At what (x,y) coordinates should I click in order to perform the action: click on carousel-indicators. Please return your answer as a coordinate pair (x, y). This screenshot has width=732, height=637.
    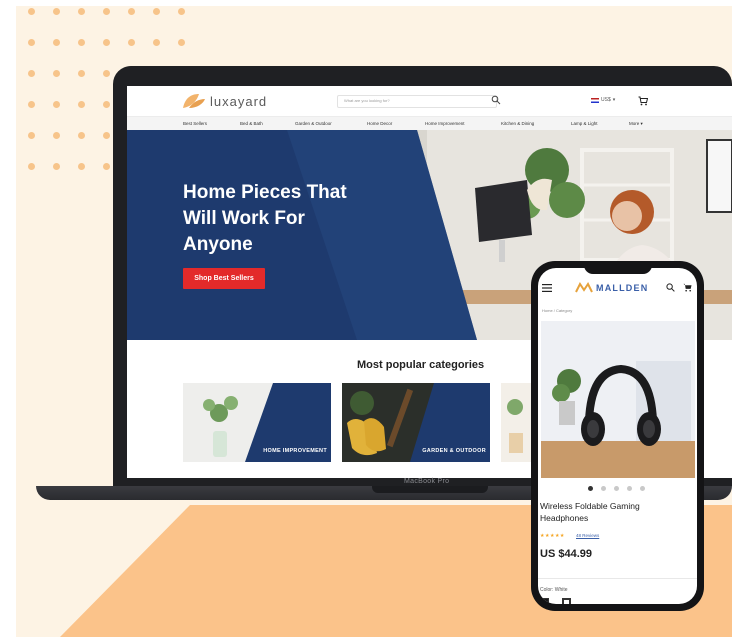
    Looking at the image, I should click on (618, 489).